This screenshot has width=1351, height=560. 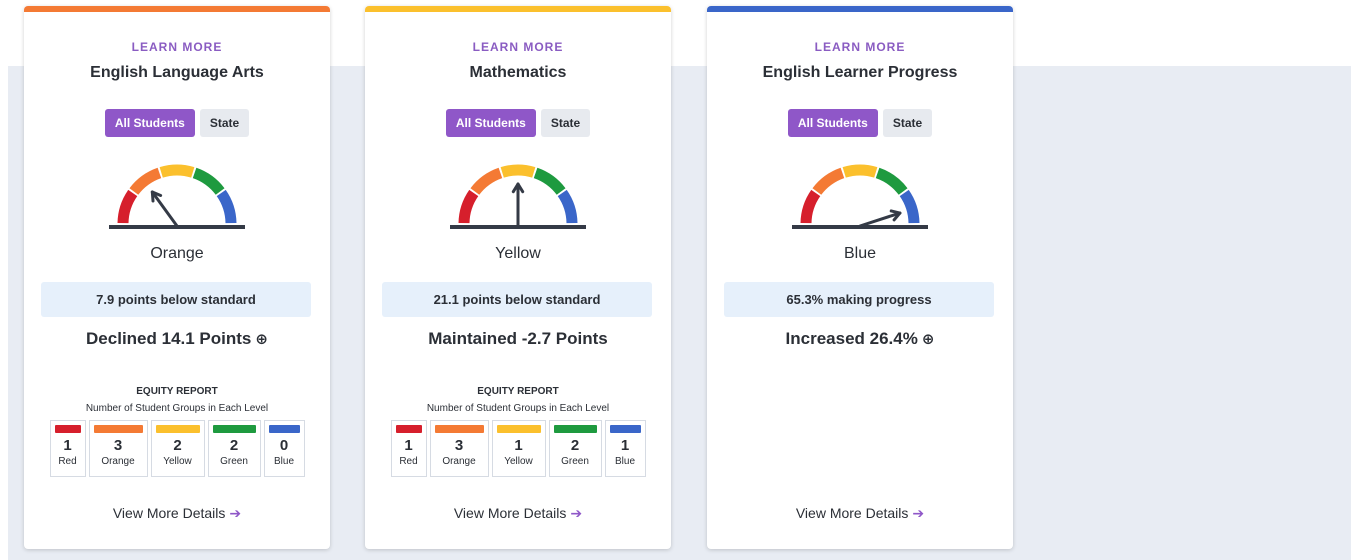 What do you see at coordinates (177, 253) in the screenshot?
I see `gauge-level-label: Orange` at bounding box center [177, 253].